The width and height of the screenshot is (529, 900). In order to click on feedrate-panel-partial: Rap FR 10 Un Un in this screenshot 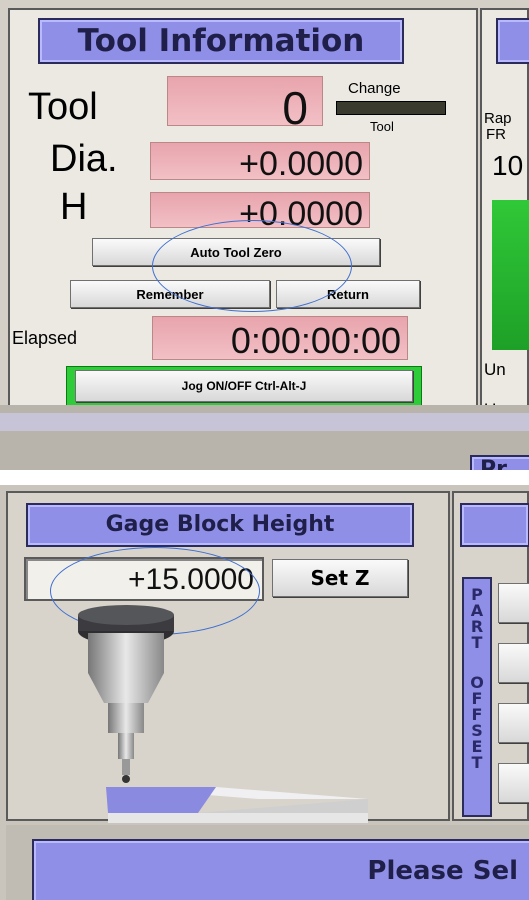, I will do `click(504, 213)`.